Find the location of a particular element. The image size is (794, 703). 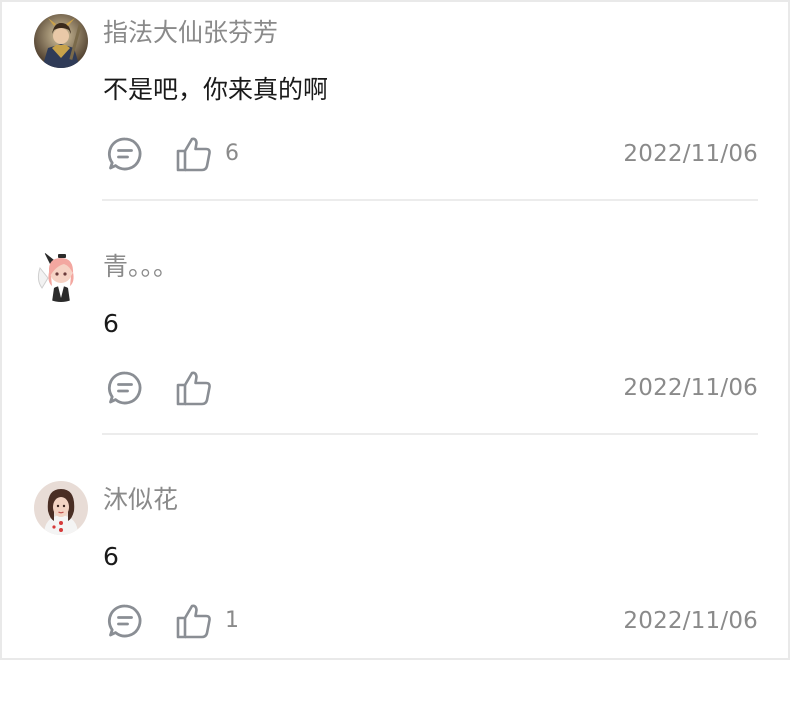

username: 指法大仙张芬芳 is located at coordinates (190, 33).